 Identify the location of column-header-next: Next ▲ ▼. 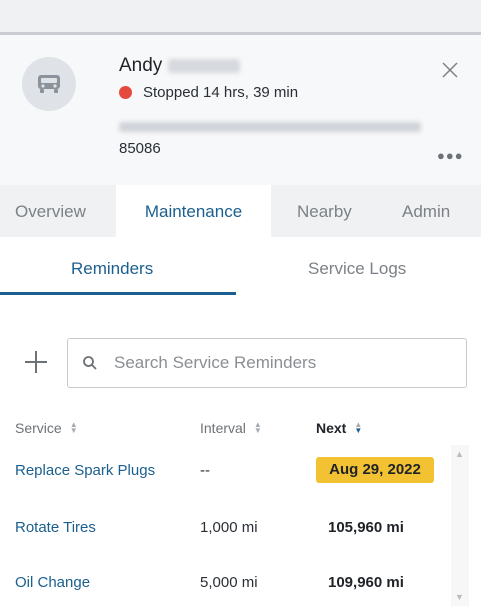
(339, 428).